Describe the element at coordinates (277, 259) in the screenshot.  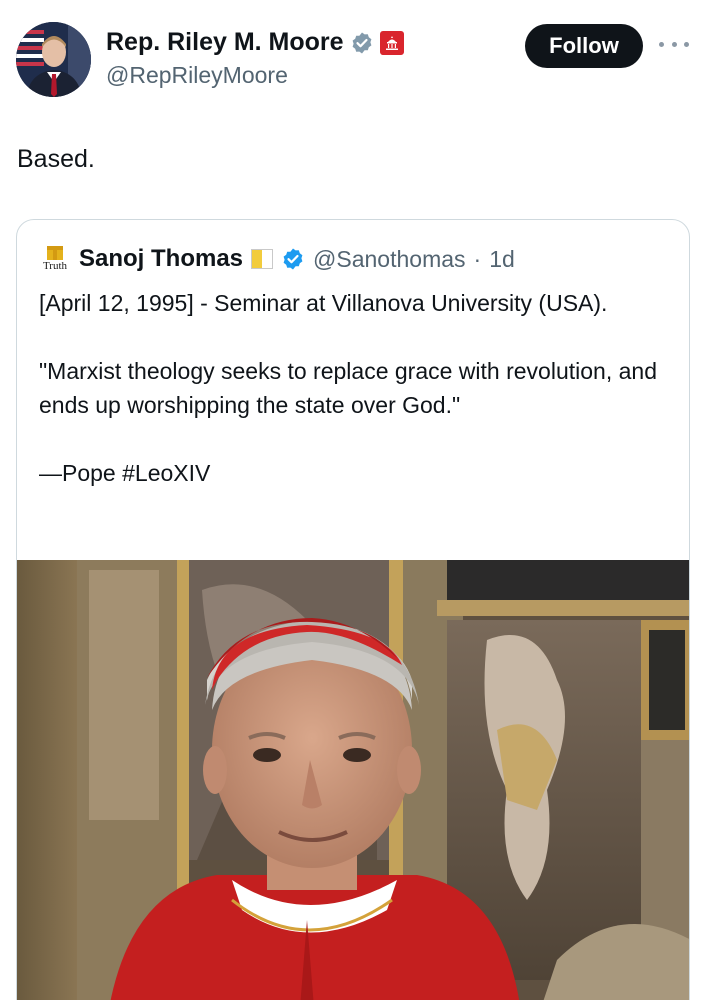
I see `quote-header: Truth Sanoj Thomas @Sanothomas · 1d` at that location.